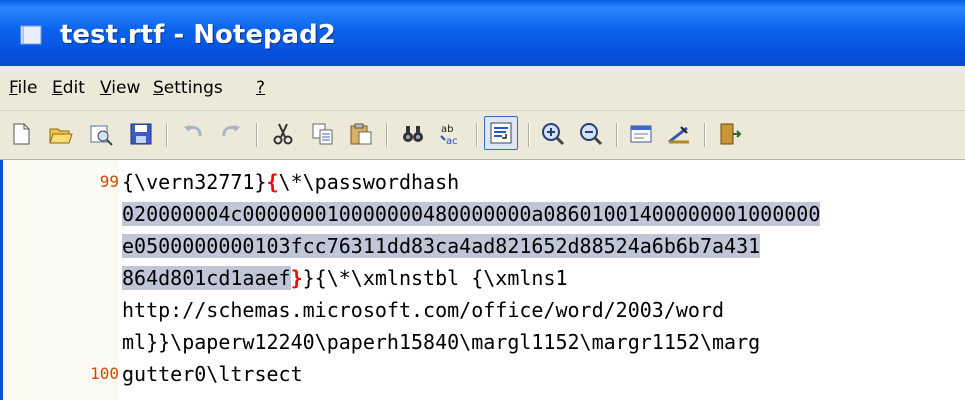 This screenshot has width=965, height=400. I want to click on replace-button: ab ac, so click(451, 134).